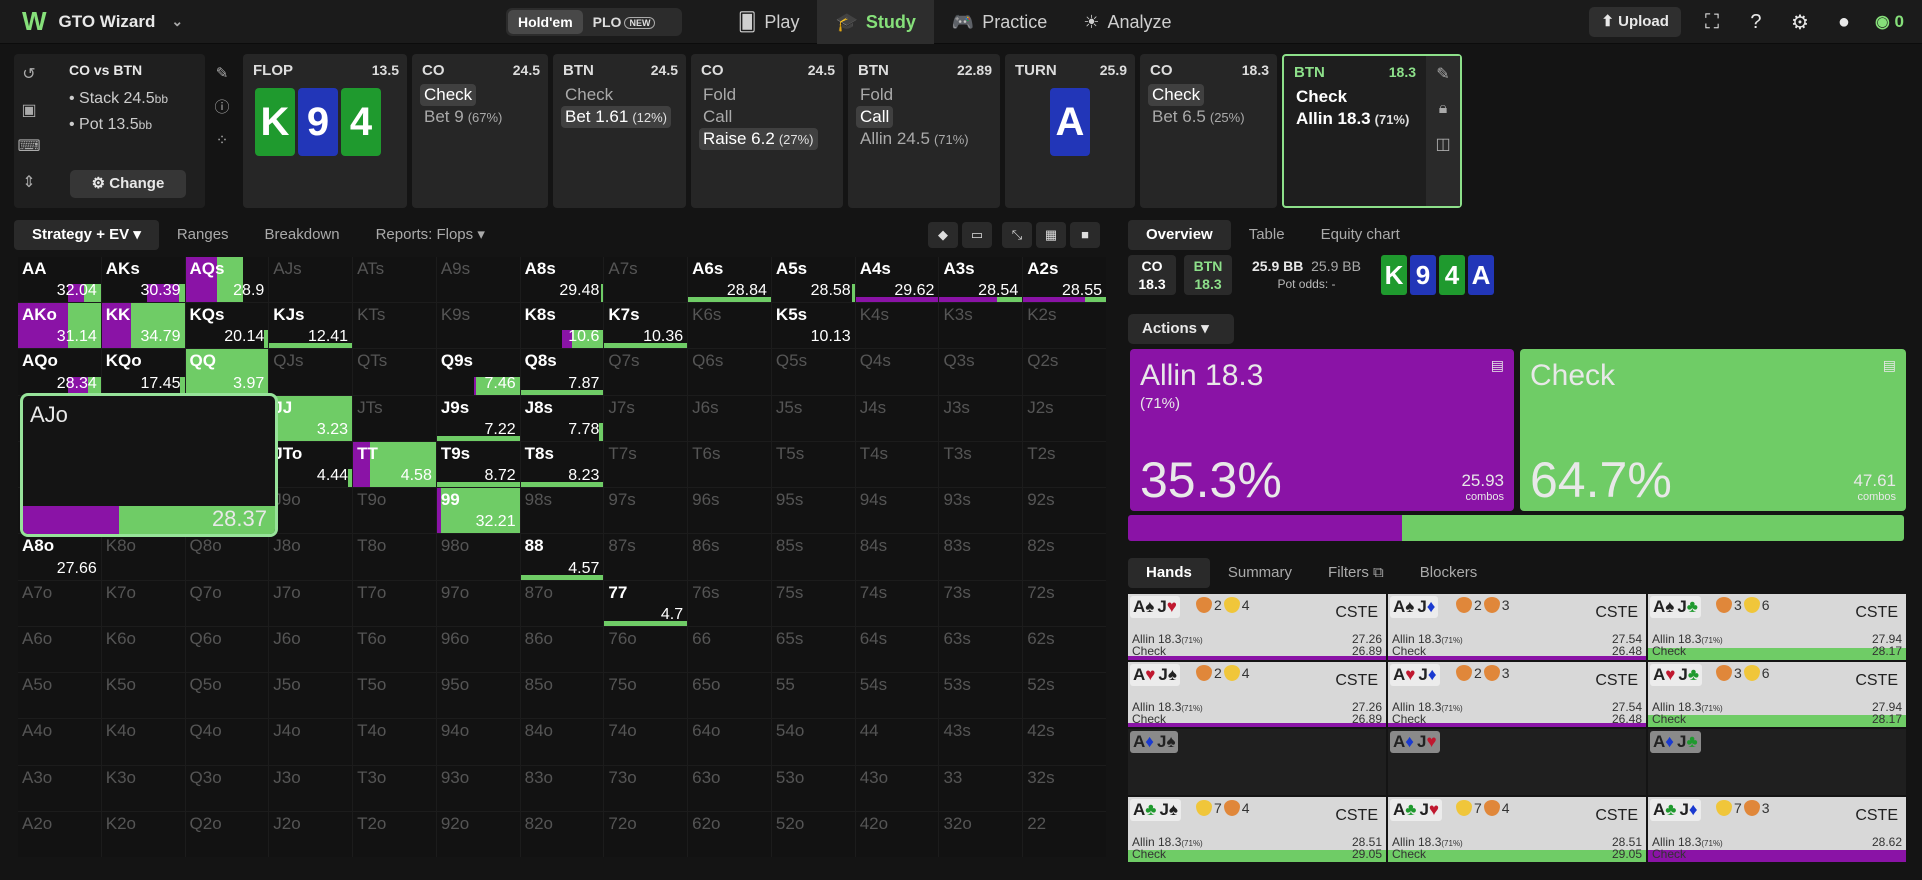 This screenshot has width=1922, height=880. Describe the element at coordinates (813, 280) in the screenshot. I see `hand-cell: 28.58 A5s` at that location.